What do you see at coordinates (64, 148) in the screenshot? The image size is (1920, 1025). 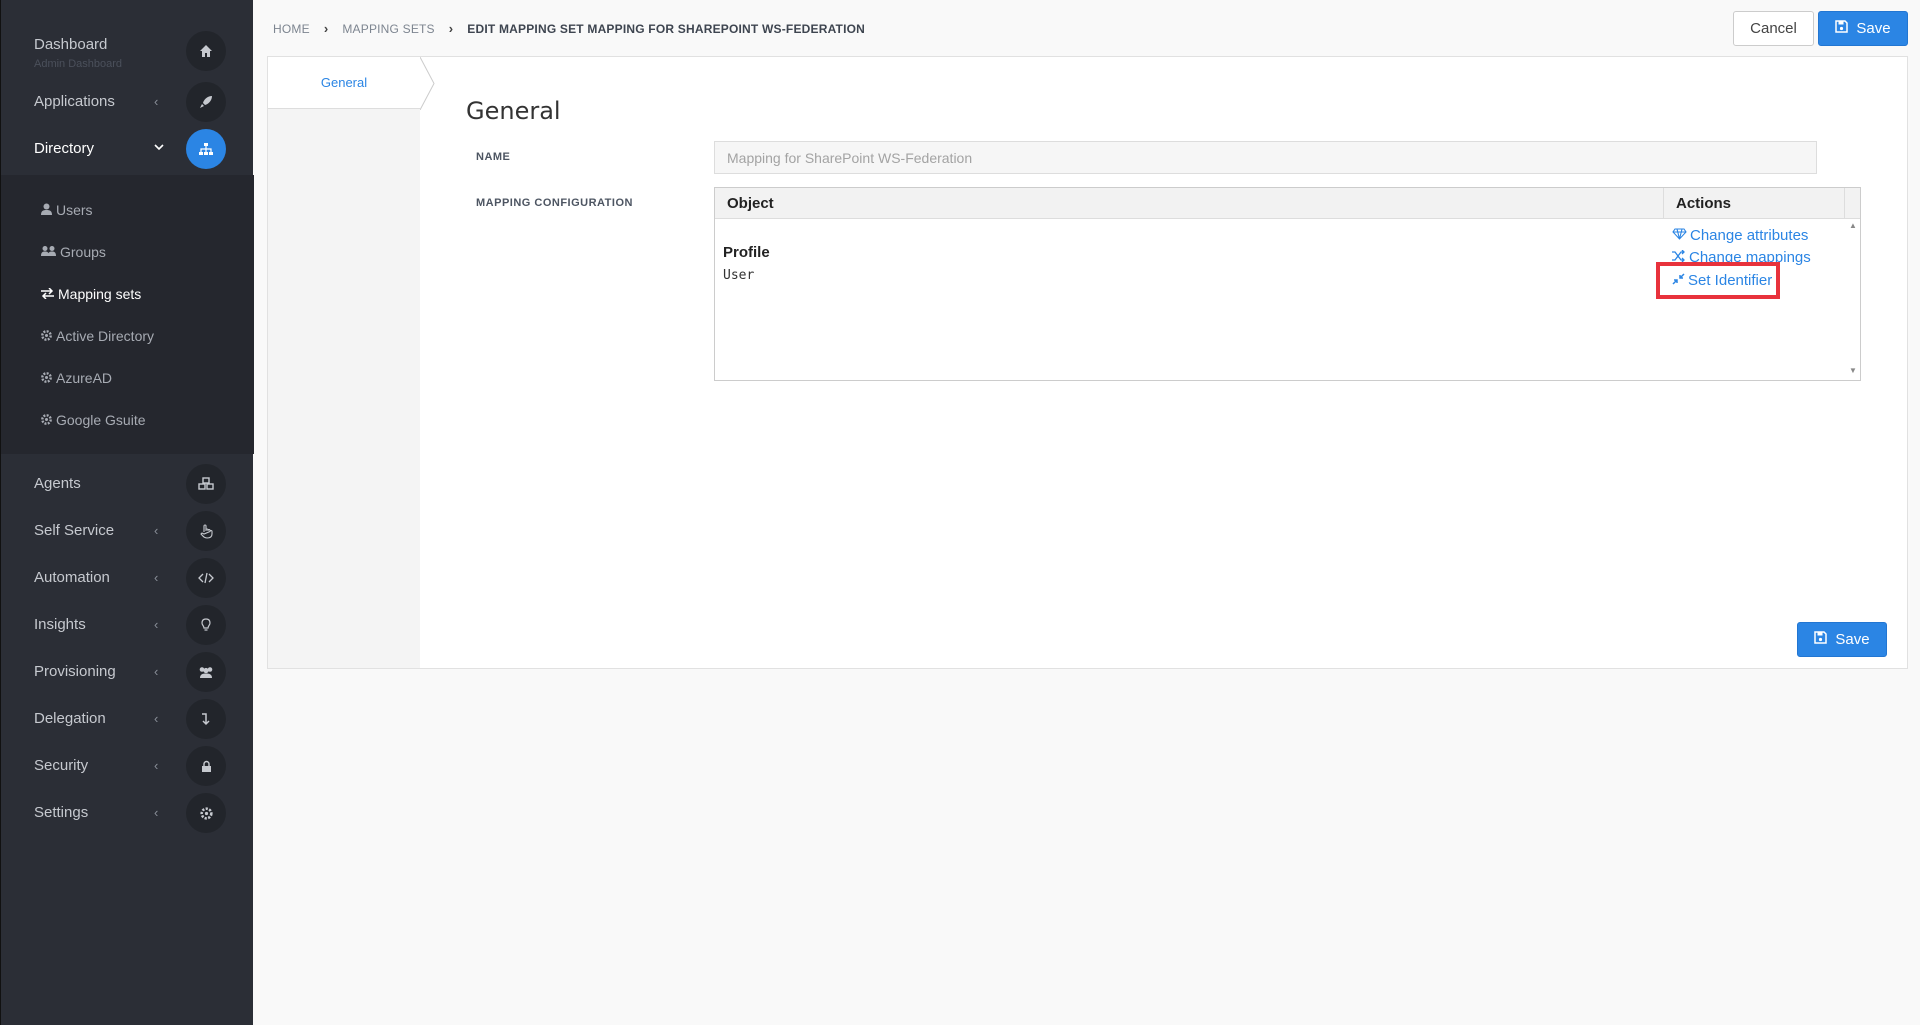 I see `sidebar-item-label: Directory` at bounding box center [64, 148].